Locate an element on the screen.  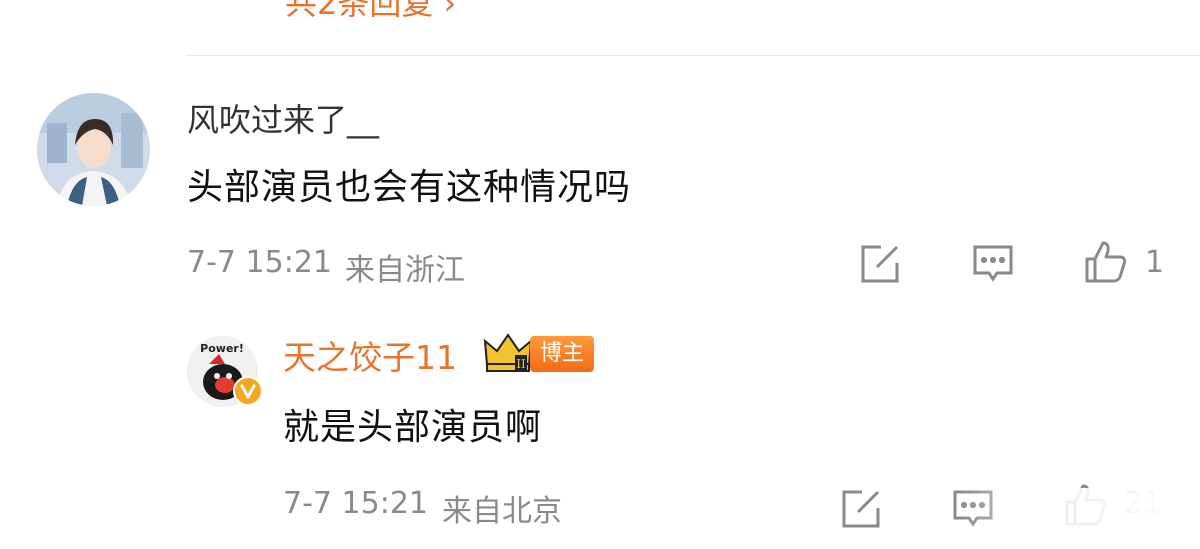
svg-text: II is located at coordinates (521, 364).